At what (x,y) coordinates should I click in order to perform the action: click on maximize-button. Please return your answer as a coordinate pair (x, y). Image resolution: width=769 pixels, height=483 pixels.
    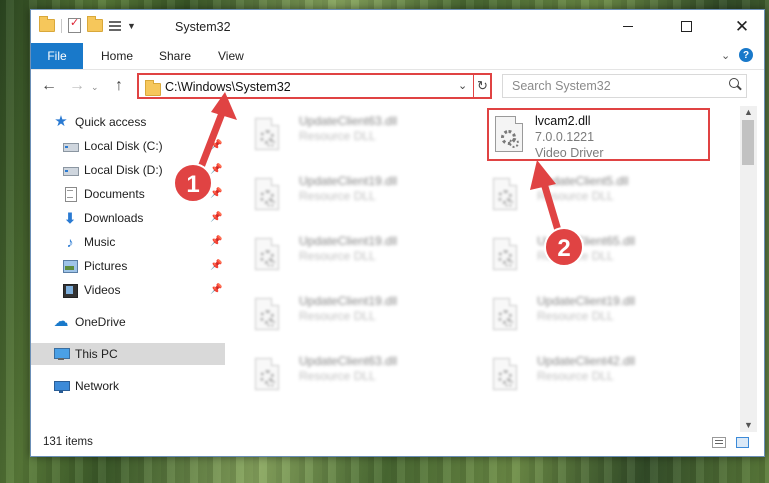
    Looking at the image, I should click on (686, 26).